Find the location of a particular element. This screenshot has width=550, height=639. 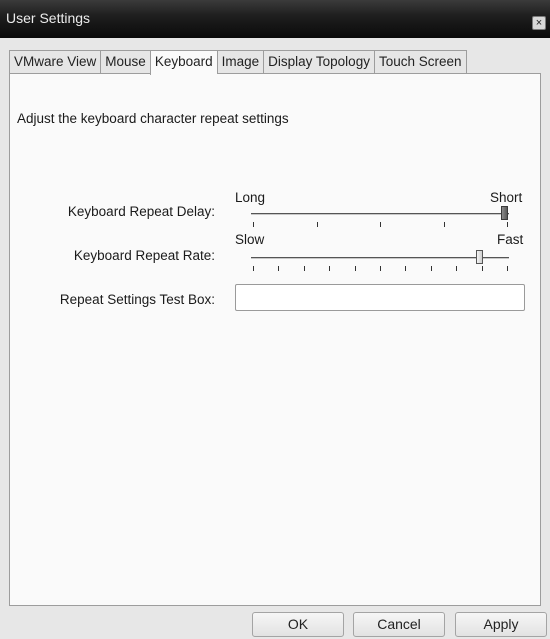

ok-button: OK is located at coordinates (298, 624).